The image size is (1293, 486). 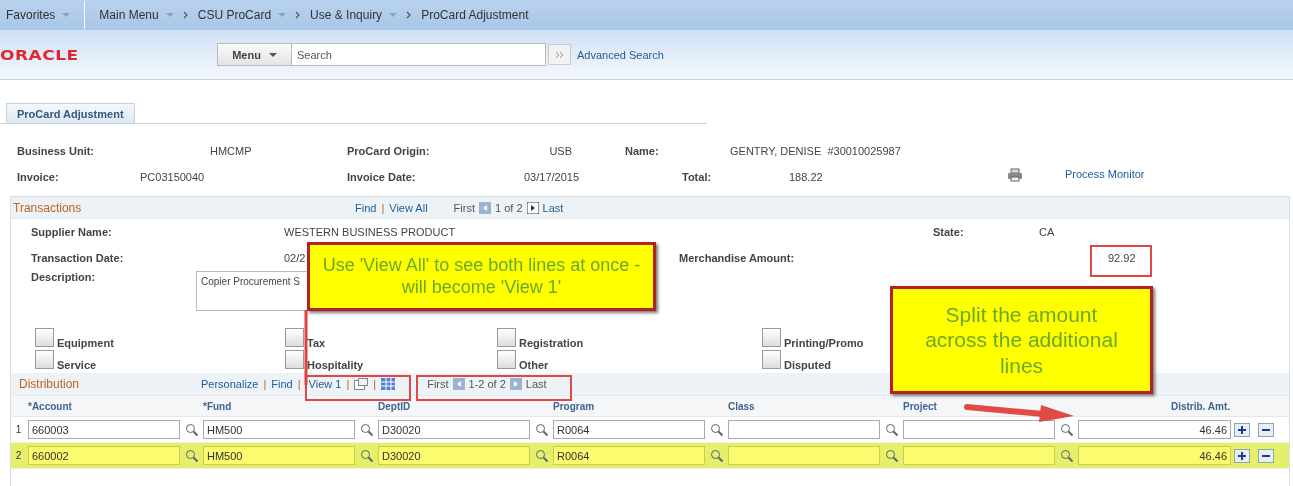 What do you see at coordinates (230, 384) in the screenshot?
I see `personalize-link: Personalize` at bounding box center [230, 384].